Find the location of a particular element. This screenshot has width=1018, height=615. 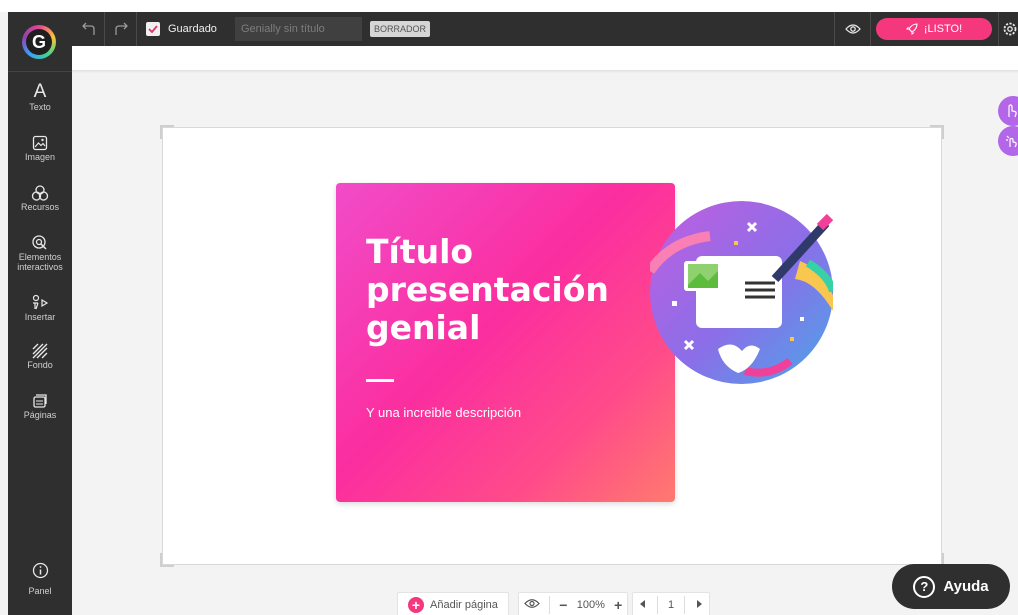

help-label: Ayuda is located at coordinates (966, 586).